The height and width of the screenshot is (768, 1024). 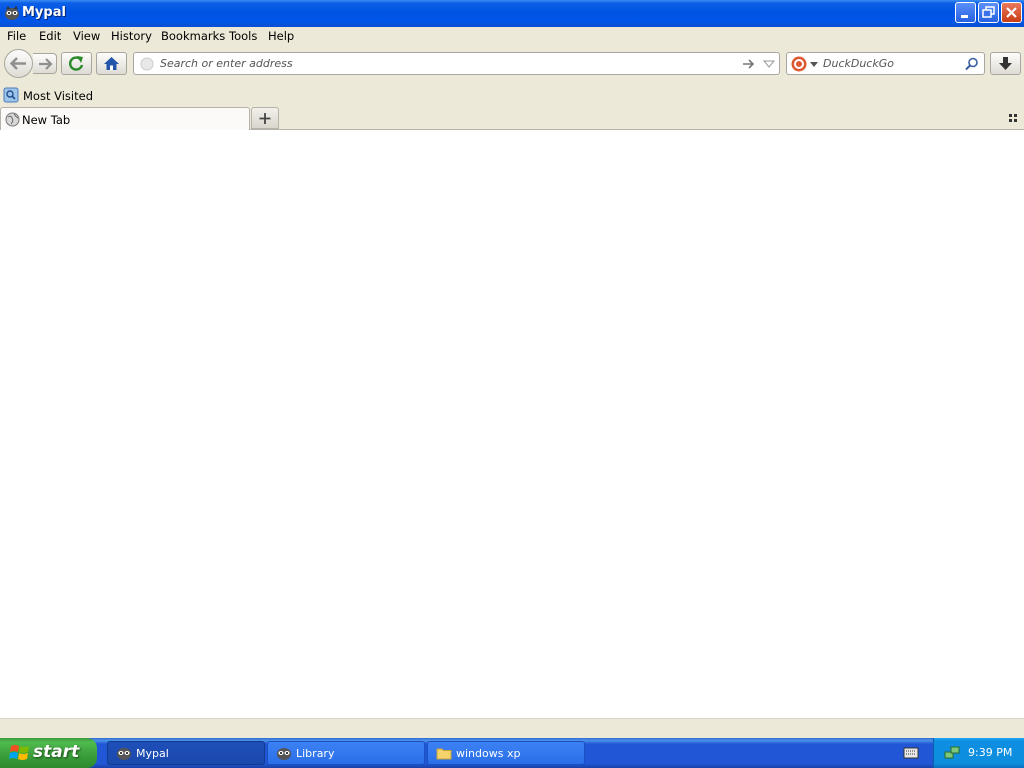 I want to click on status-bar, so click(x=512, y=728).